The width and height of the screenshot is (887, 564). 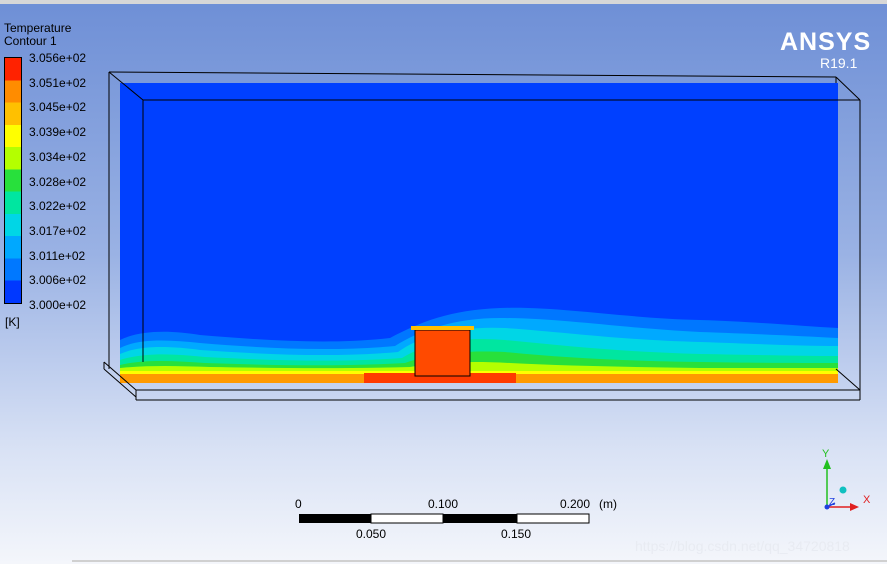 What do you see at coordinates (298, 504) in the screenshot?
I see `scale-label-0: 0` at bounding box center [298, 504].